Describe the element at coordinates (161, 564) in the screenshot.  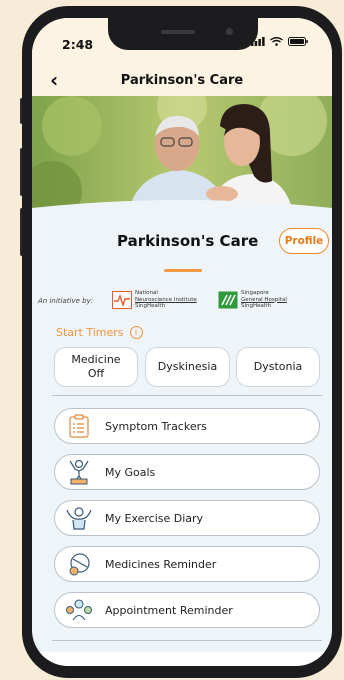
I see `menu-label: Medicines Reminder` at that location.